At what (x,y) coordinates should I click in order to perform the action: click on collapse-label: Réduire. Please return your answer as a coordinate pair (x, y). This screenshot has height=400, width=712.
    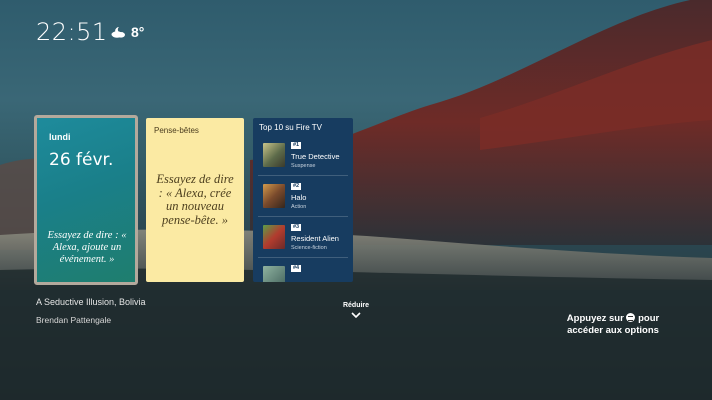
    Looking at the image, I should click on (356, 305).